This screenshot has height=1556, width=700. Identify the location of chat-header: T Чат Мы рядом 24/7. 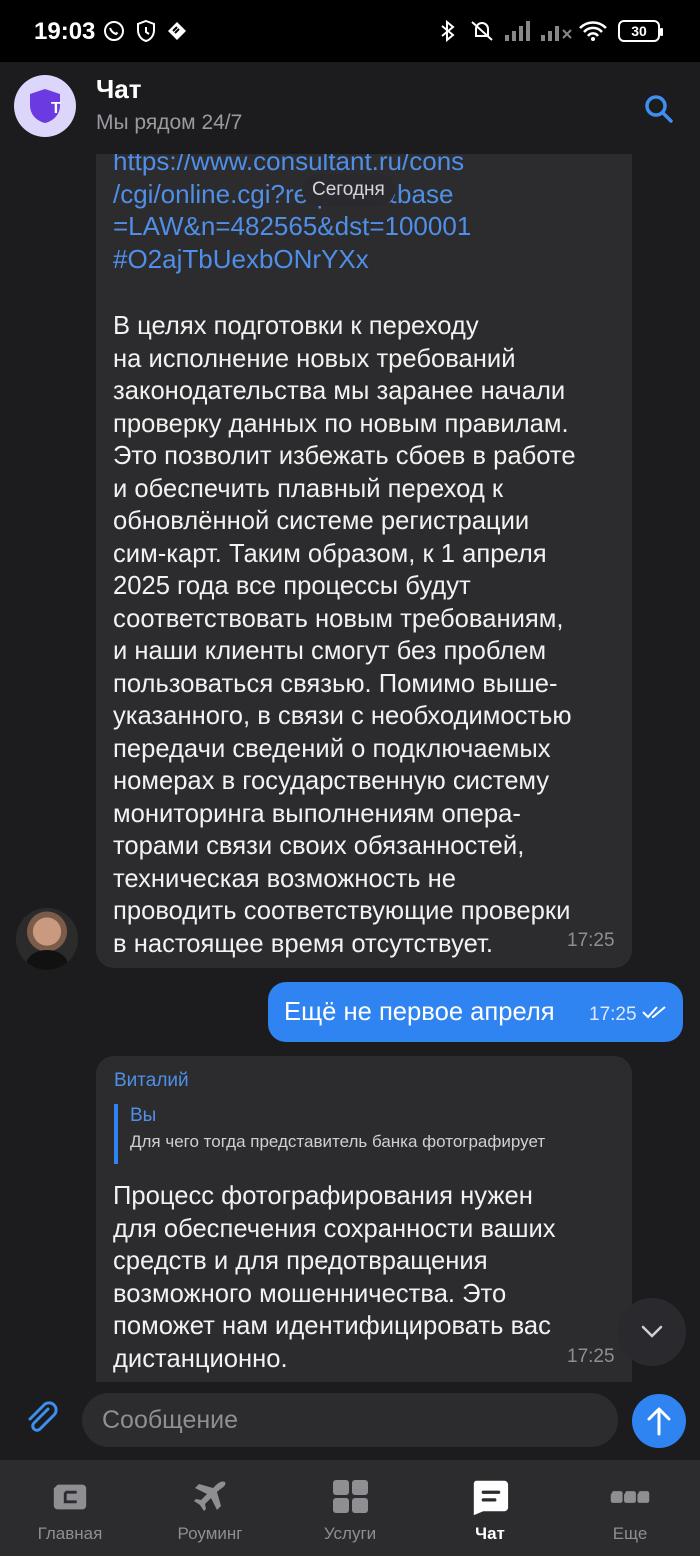
(350, 108).